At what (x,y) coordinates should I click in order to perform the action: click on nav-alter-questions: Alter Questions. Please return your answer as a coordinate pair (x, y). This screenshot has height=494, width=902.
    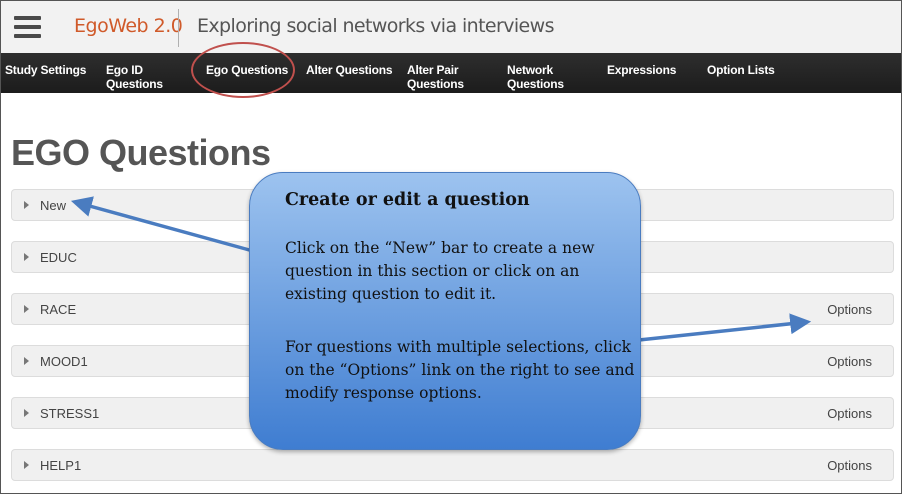
    Looking at the image, I should click on (349, 70).